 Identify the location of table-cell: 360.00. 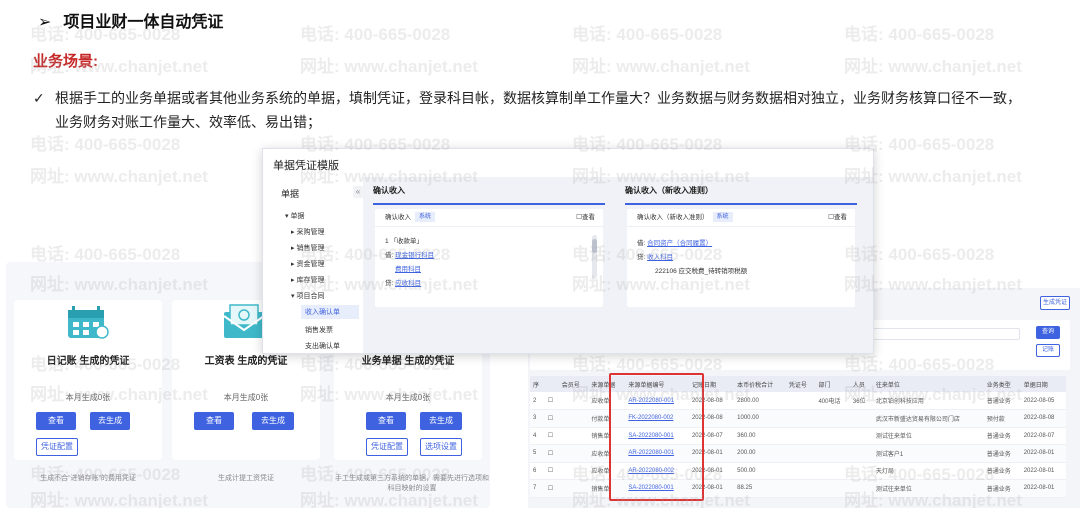
(760, 436).